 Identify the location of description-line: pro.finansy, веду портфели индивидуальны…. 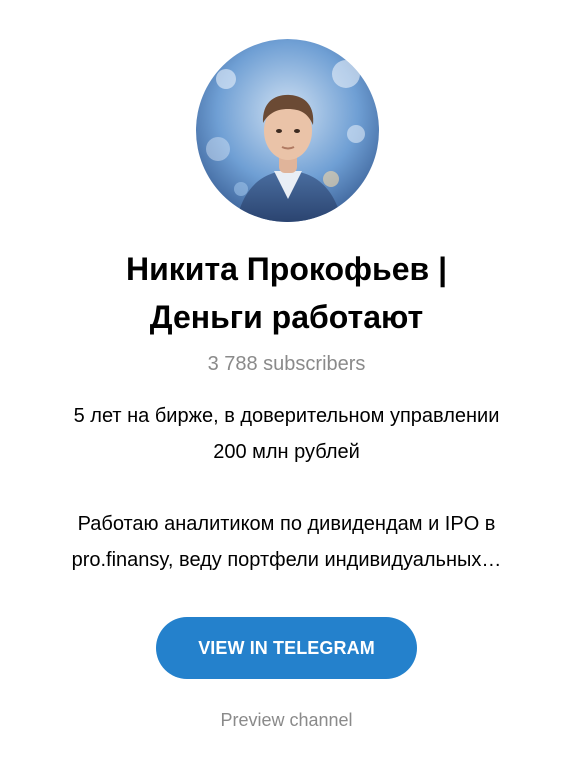
(286, 560).